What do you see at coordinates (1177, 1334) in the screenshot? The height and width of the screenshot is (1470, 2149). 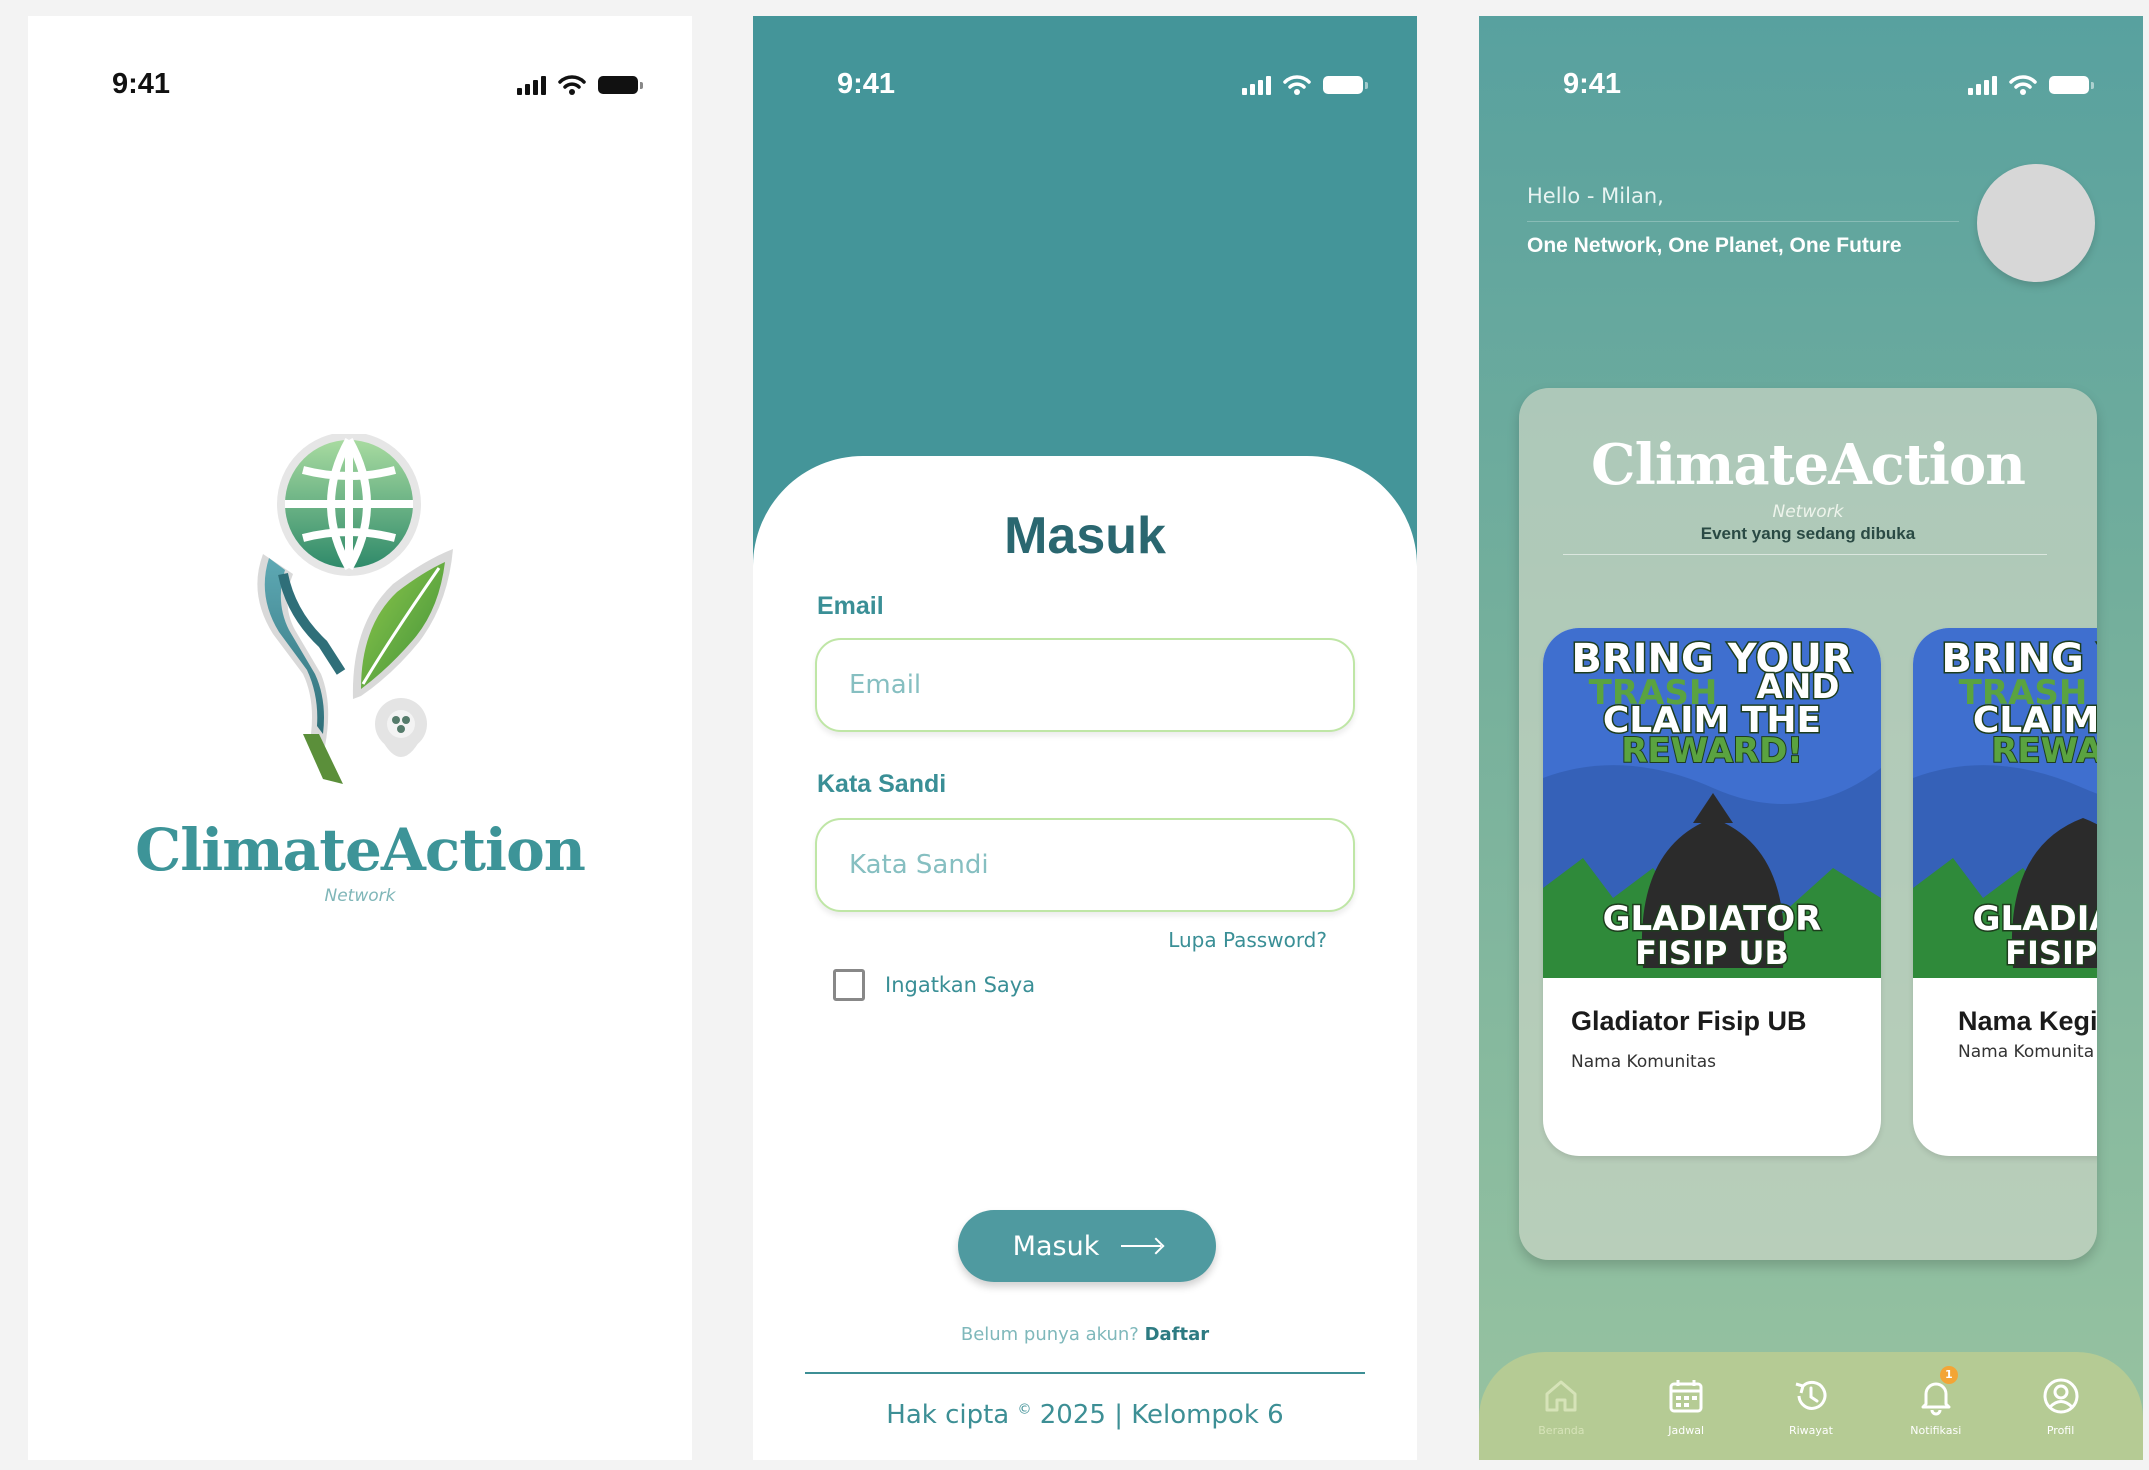 I see `signup-link: Daftar` at bounding box center [1177, 1334].